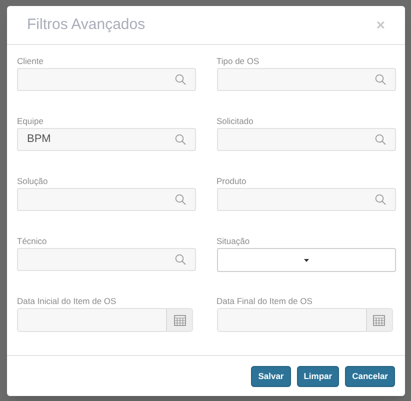 This screenshot has width=411, height=401. What do you see at coordinates (233, 241) in the screenshot?
I see `field-label: Situação` at bounding box center [233, 241].